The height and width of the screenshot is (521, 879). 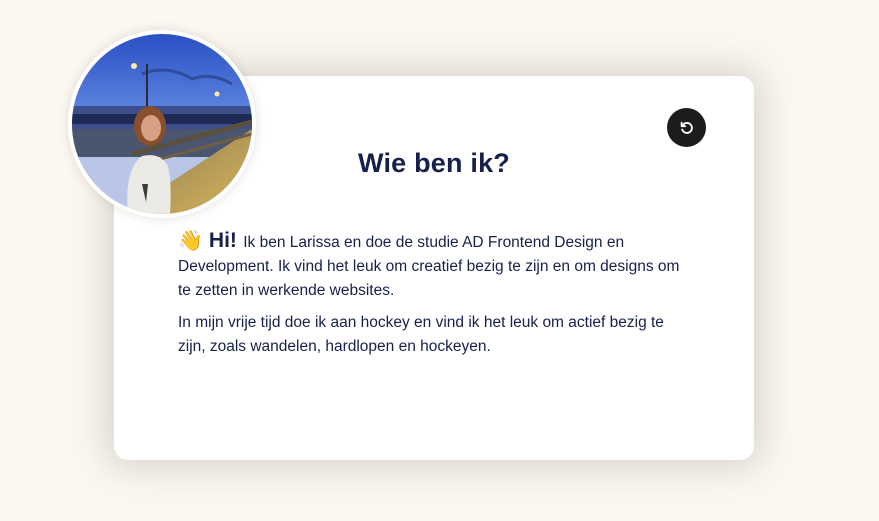 I want to click on avatar, so click(x=162, y=124).